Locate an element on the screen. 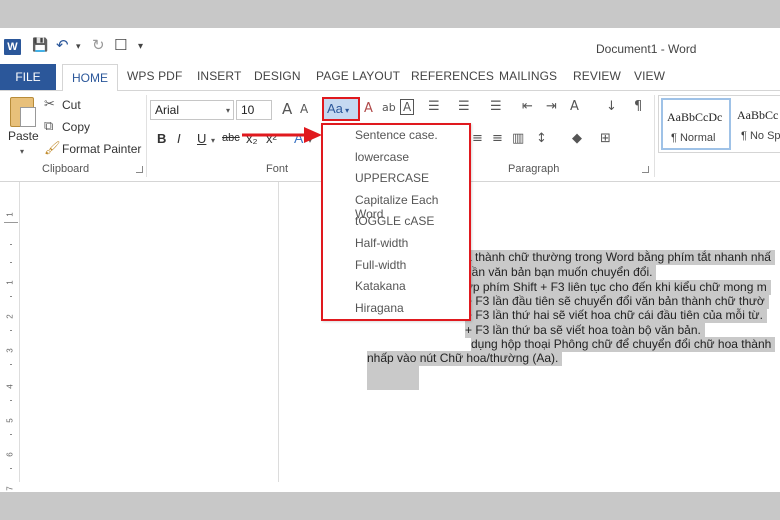 Image resolution: width=780 pixels, height=520 pixels. italic-button: I is located at coordinates (179, 138).